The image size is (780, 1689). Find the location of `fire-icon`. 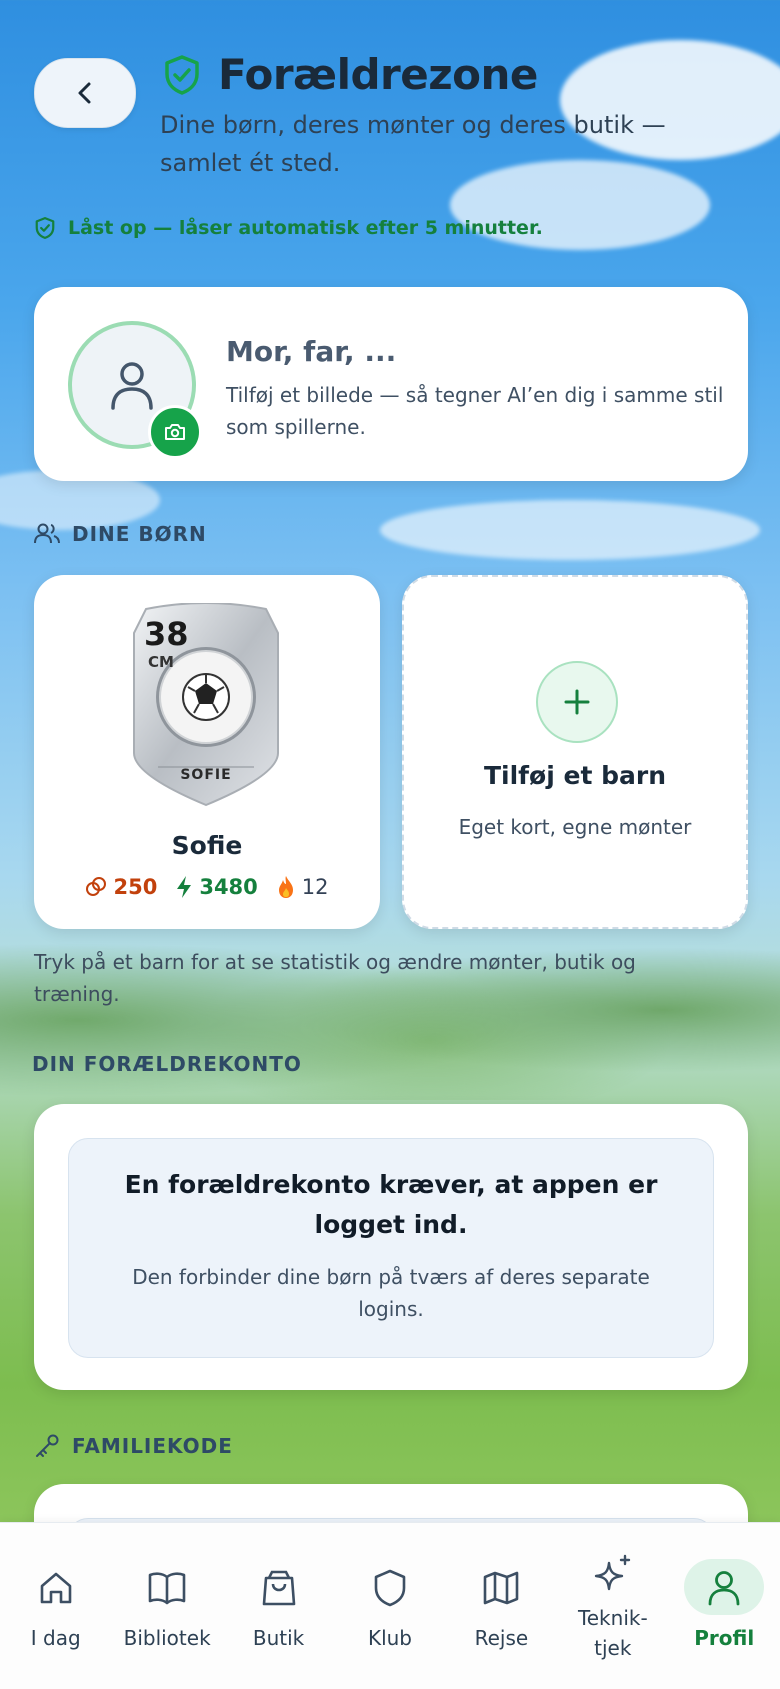

fire-icon is located at coordinates (285, 887).